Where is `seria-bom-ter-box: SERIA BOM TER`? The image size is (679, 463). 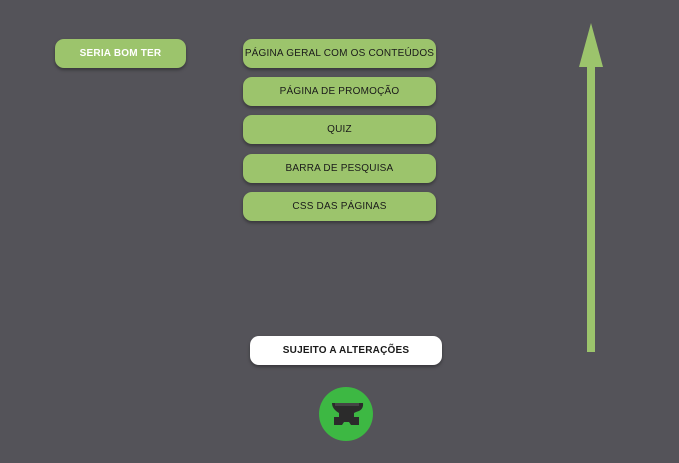
seria-bom-ter-box: SERIA BOM TER is located at coordinates (120, 53).